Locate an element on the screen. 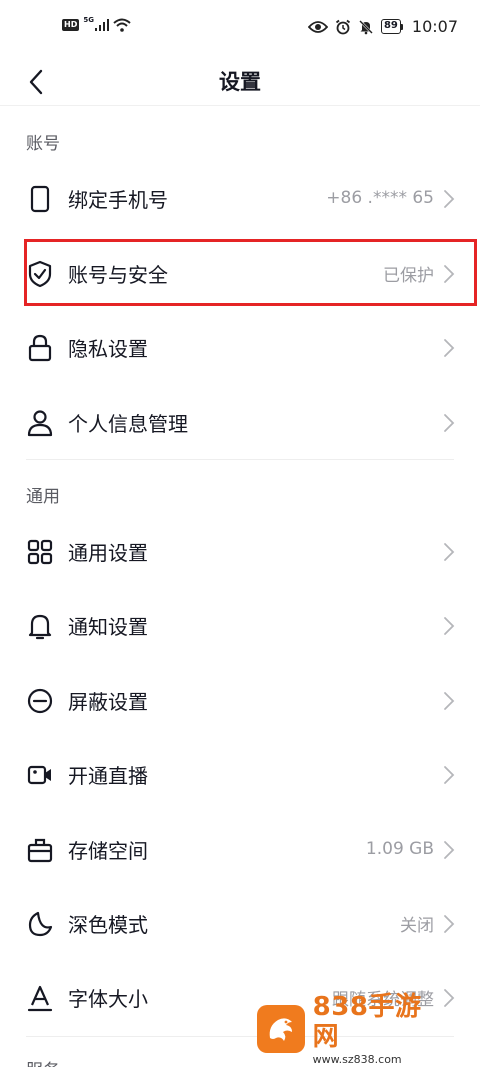  shield-check-icon is located at coordinates (40, 274).